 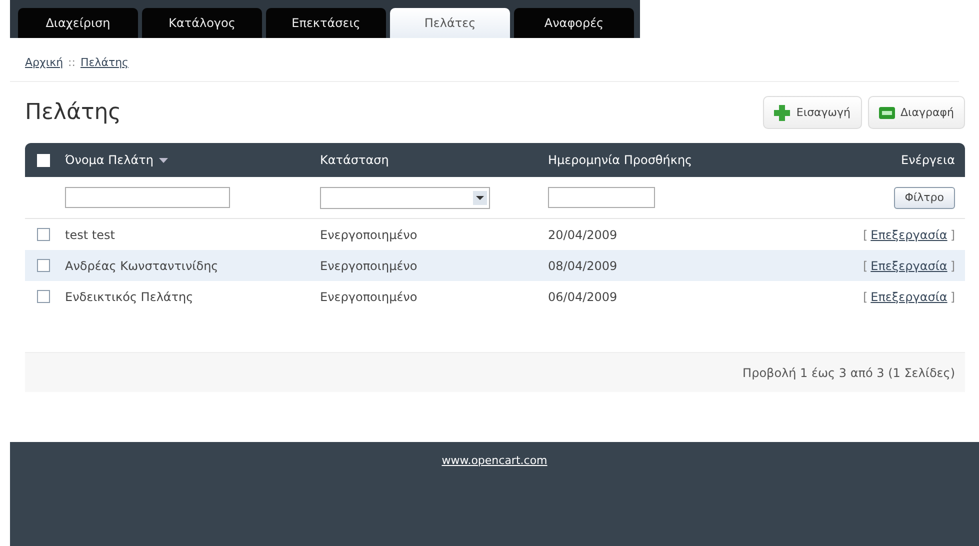 I want to click on nav-tab: Κατάλογος, so click(x=202, y=23).